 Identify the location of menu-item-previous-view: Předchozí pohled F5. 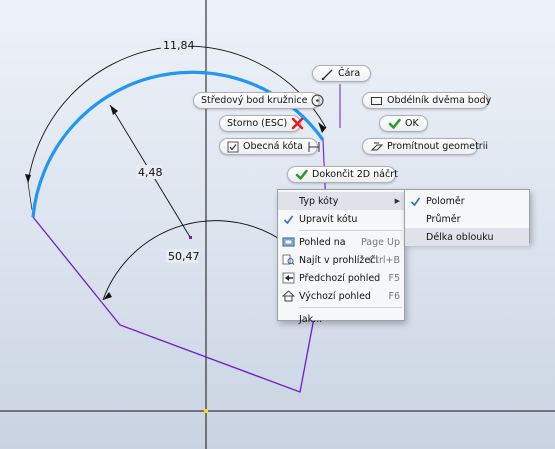
(341, 278).